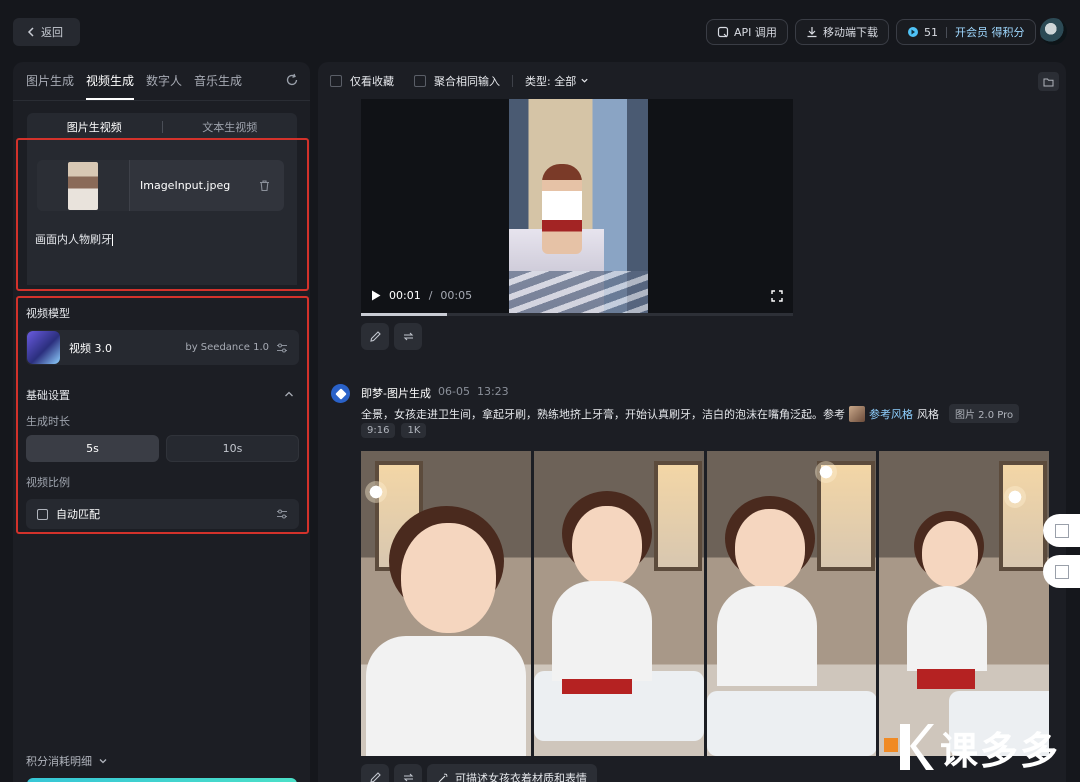  I want to click on points-icon, so click(913, 32).